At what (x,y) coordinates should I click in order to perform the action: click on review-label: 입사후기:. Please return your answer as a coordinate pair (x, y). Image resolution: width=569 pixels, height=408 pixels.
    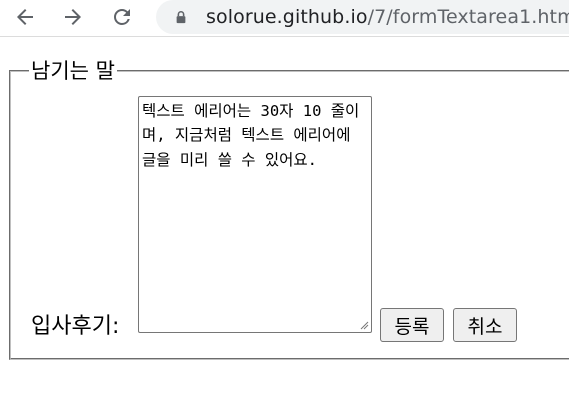
    Looking at the image, I should click on (75, 326).